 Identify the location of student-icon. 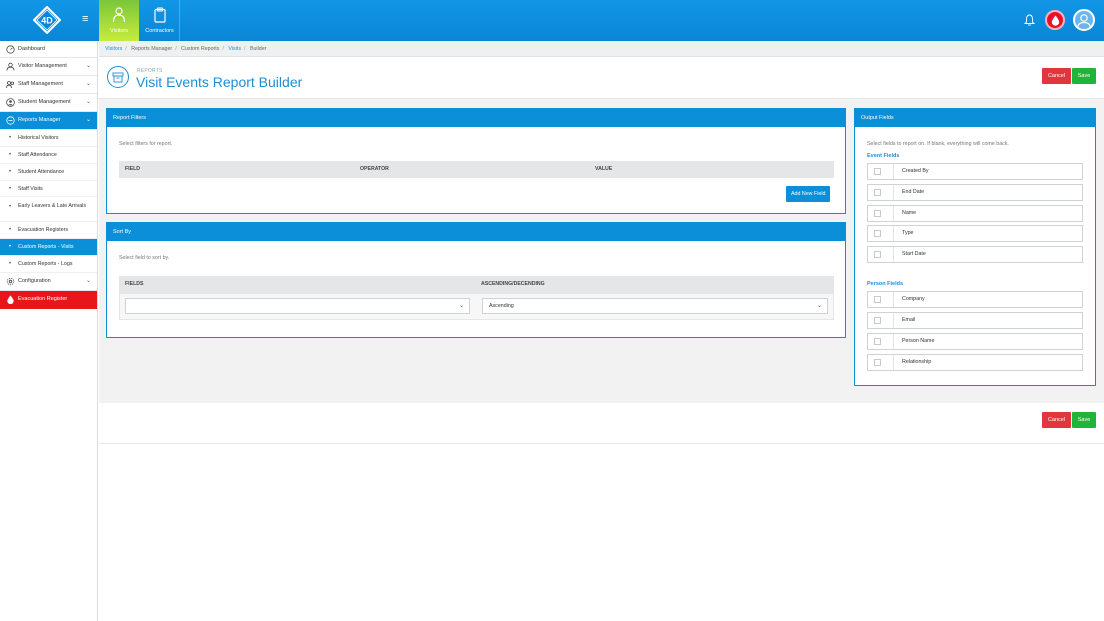
(10, 102).